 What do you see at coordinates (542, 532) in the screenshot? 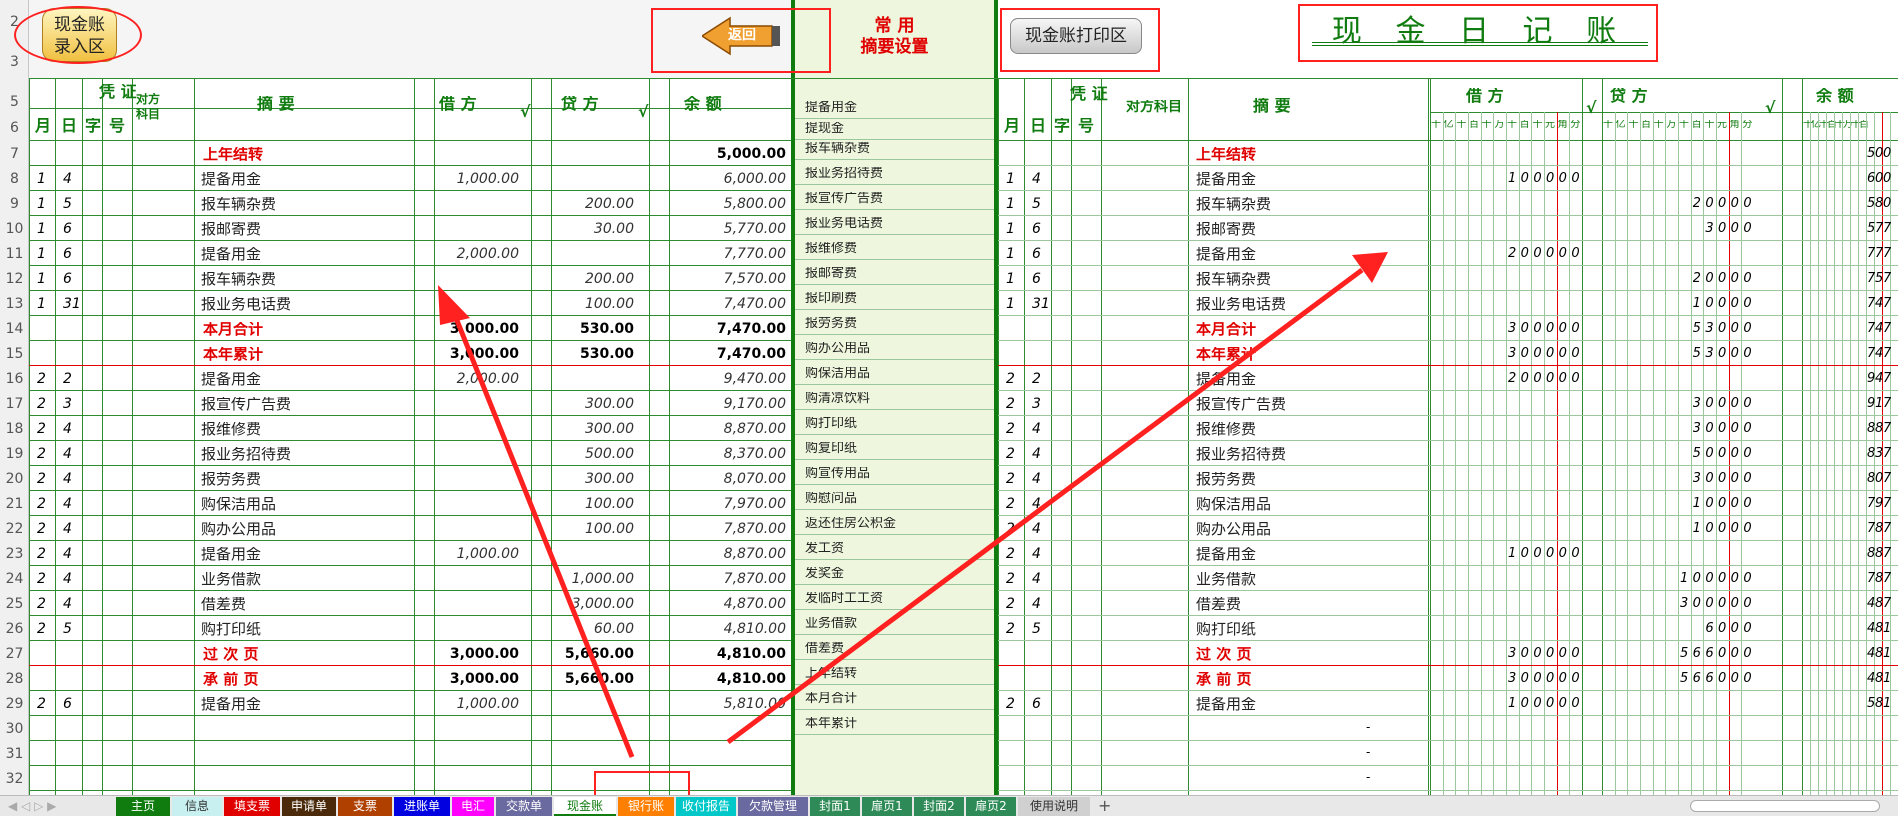
I see `arrow-left-line` at bounding box center [542, 532].